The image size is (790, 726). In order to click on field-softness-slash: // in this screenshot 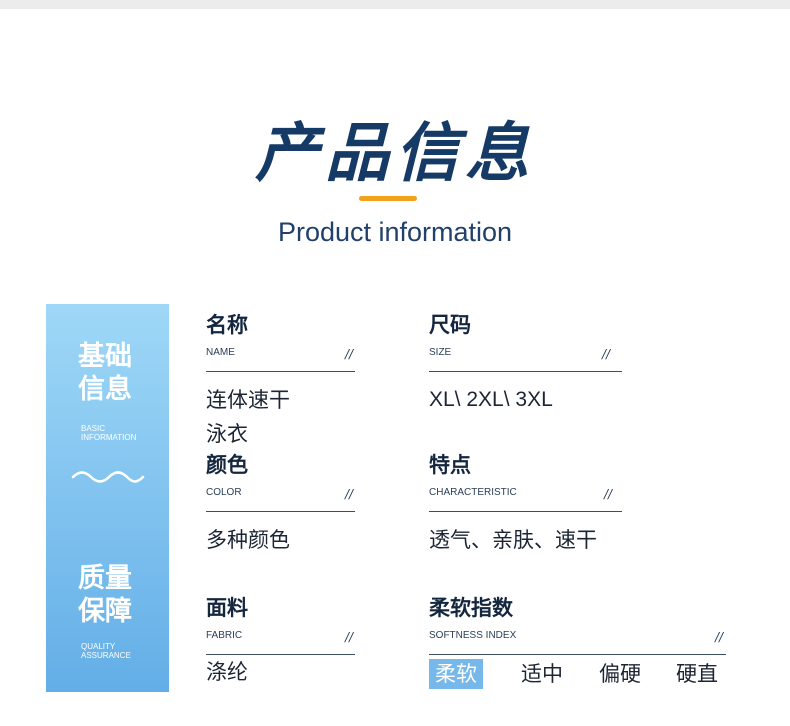, I will do `click(719, 637)`.